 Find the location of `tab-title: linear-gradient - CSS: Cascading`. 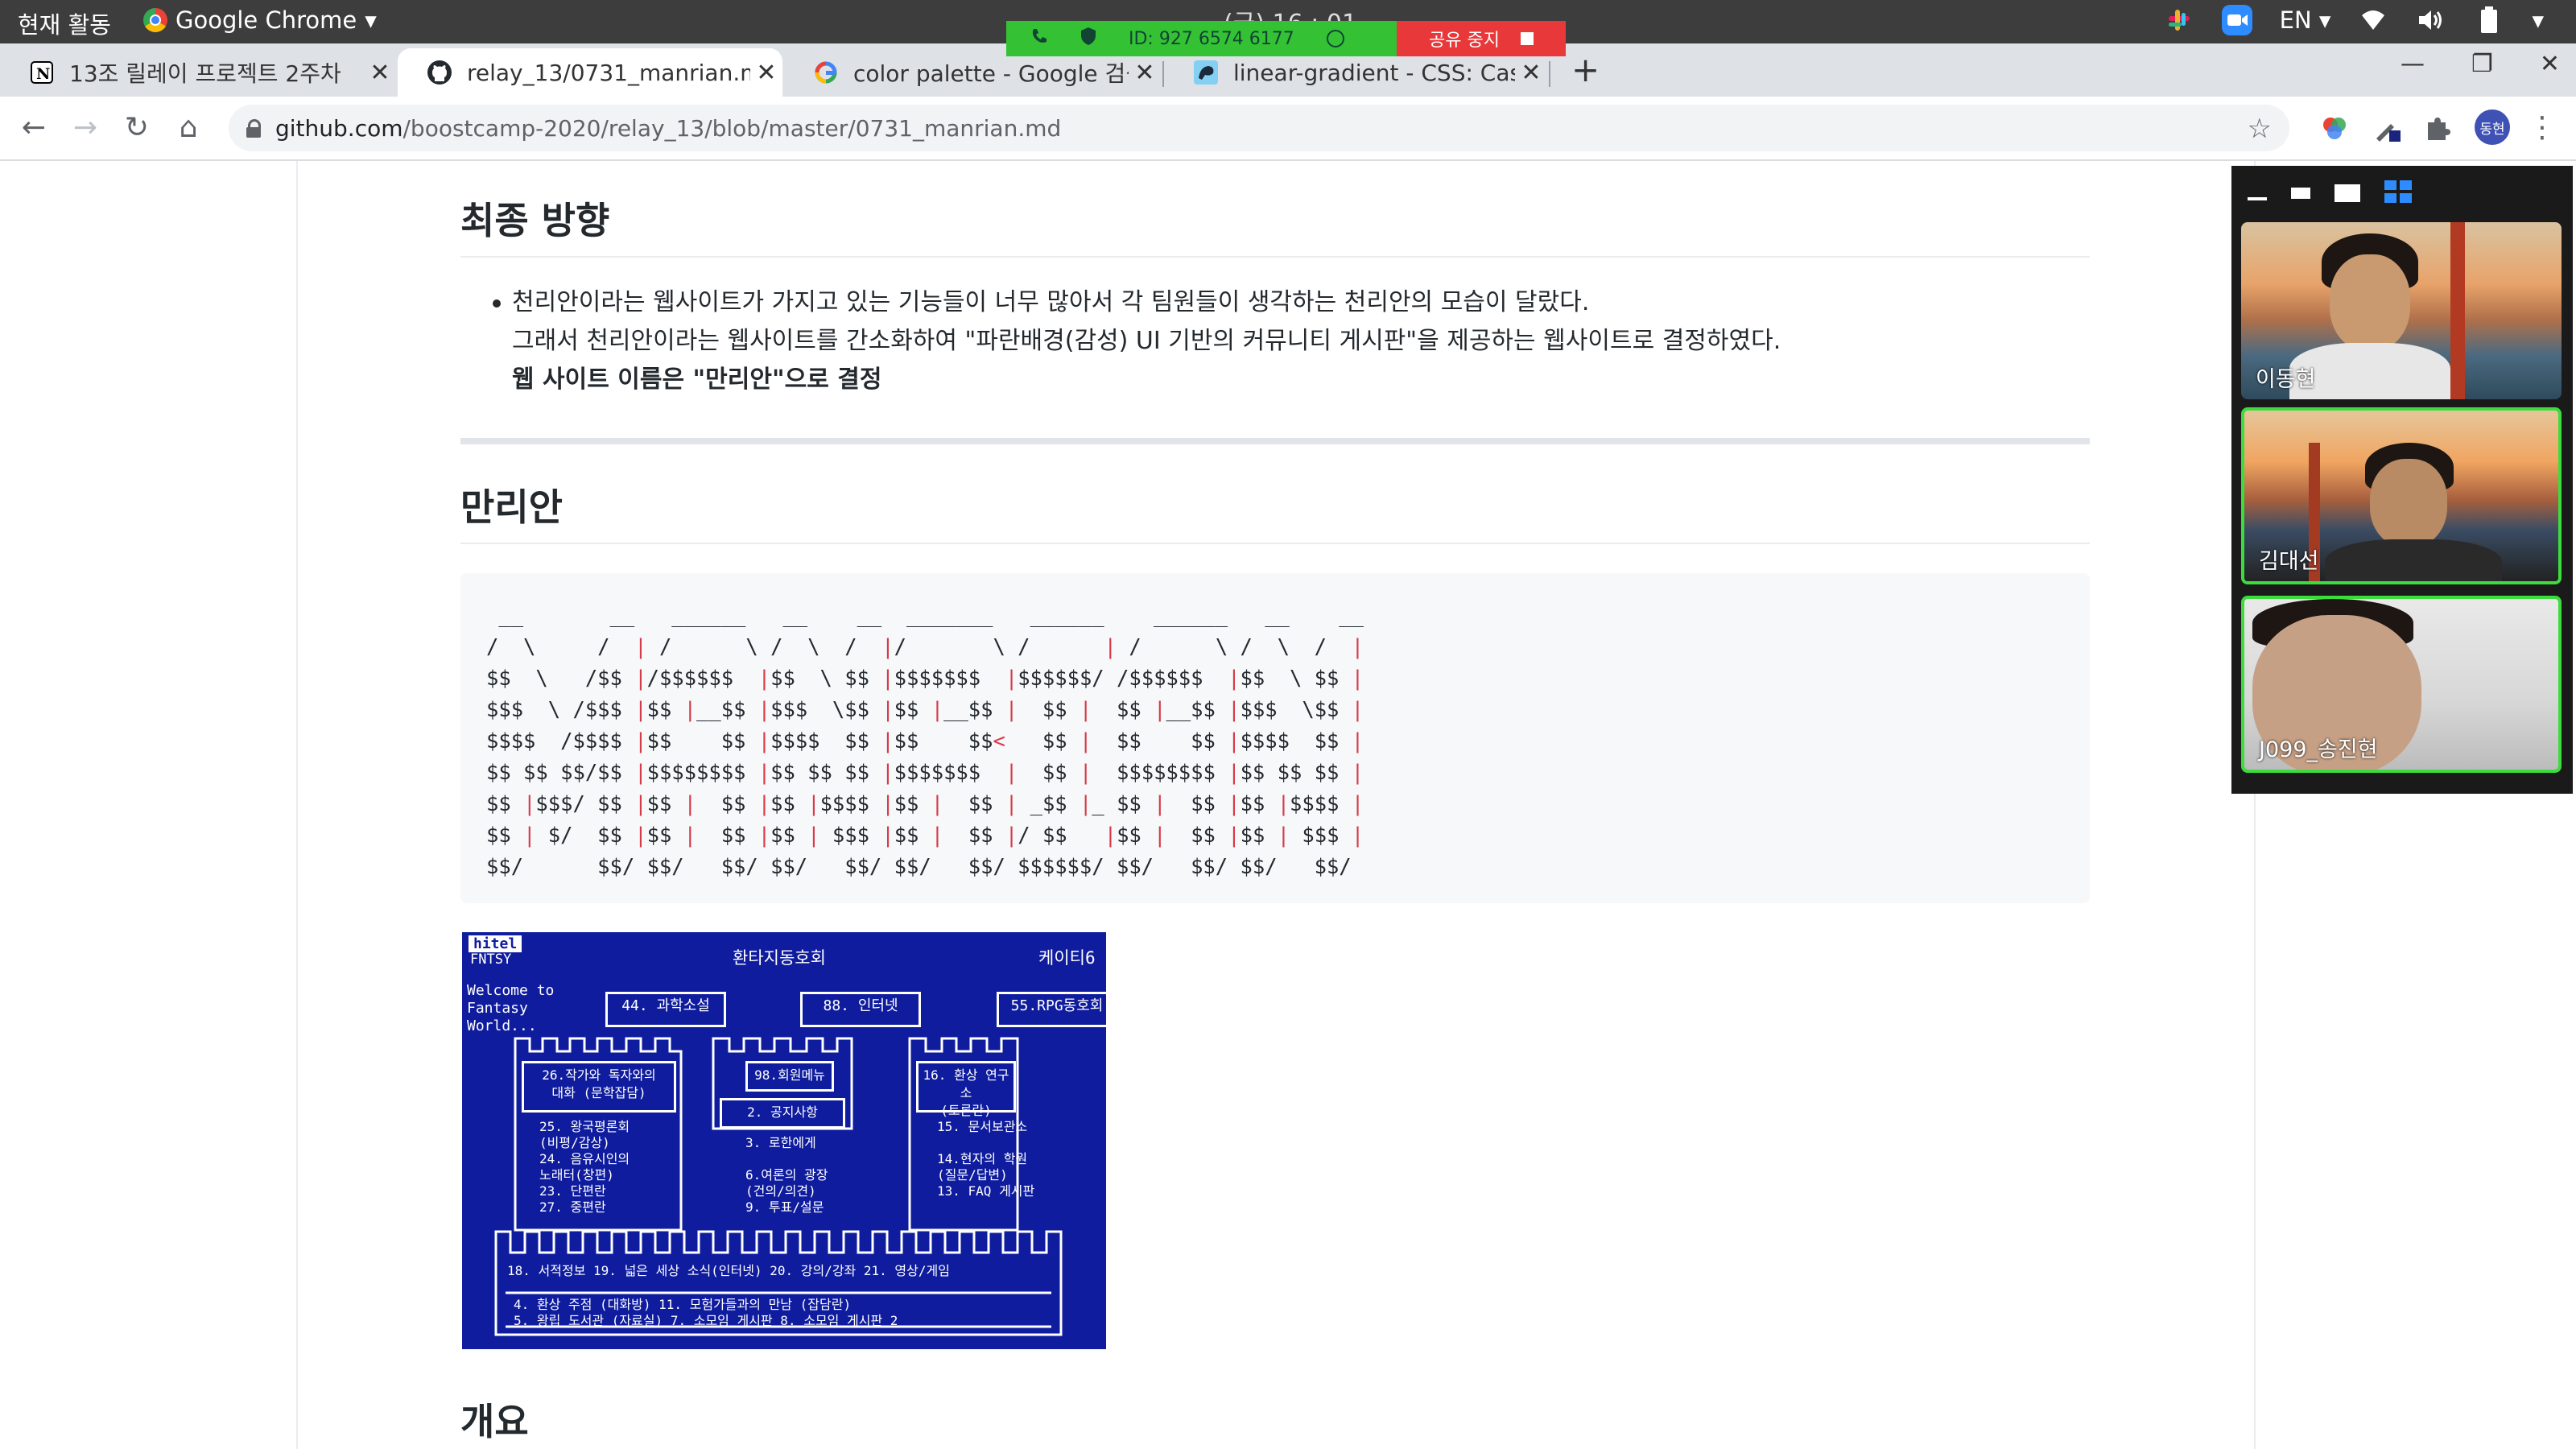

tab-title: linear-gradient - CSS: Cascading is located at coordinates (1374, 72).